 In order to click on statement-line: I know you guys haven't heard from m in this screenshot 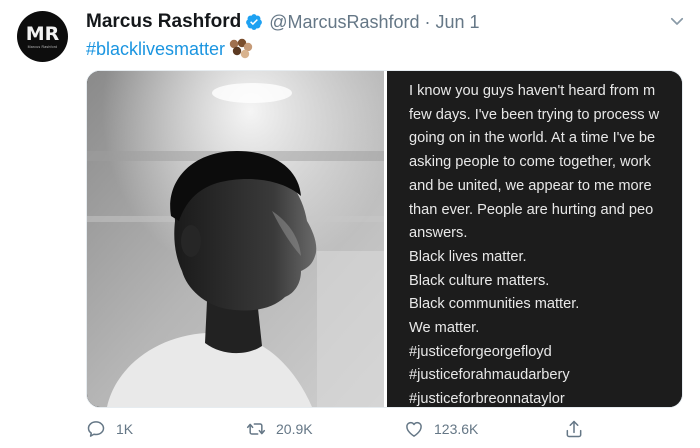, I will do `click(532, 91)`.